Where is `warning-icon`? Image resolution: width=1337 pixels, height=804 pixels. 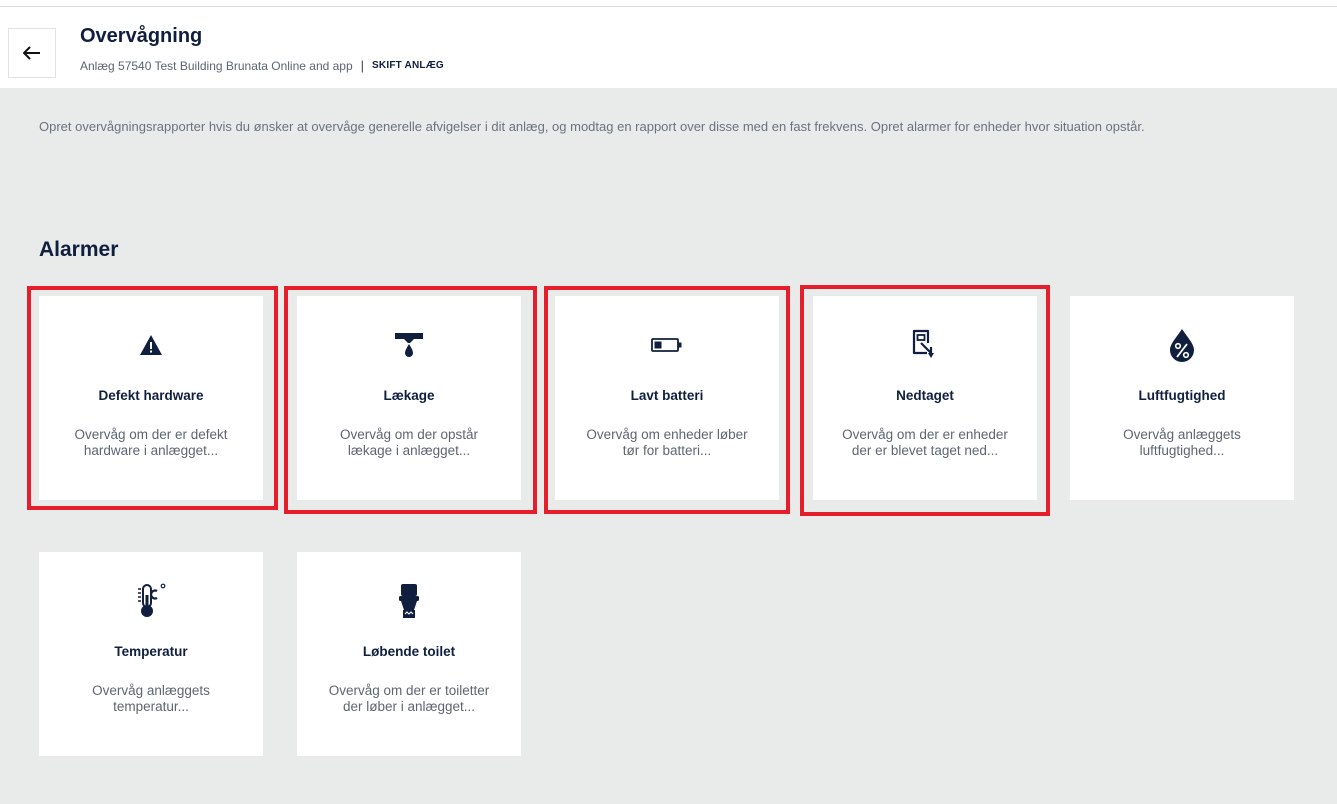 warning-icon is located at coordinates (151, 345).